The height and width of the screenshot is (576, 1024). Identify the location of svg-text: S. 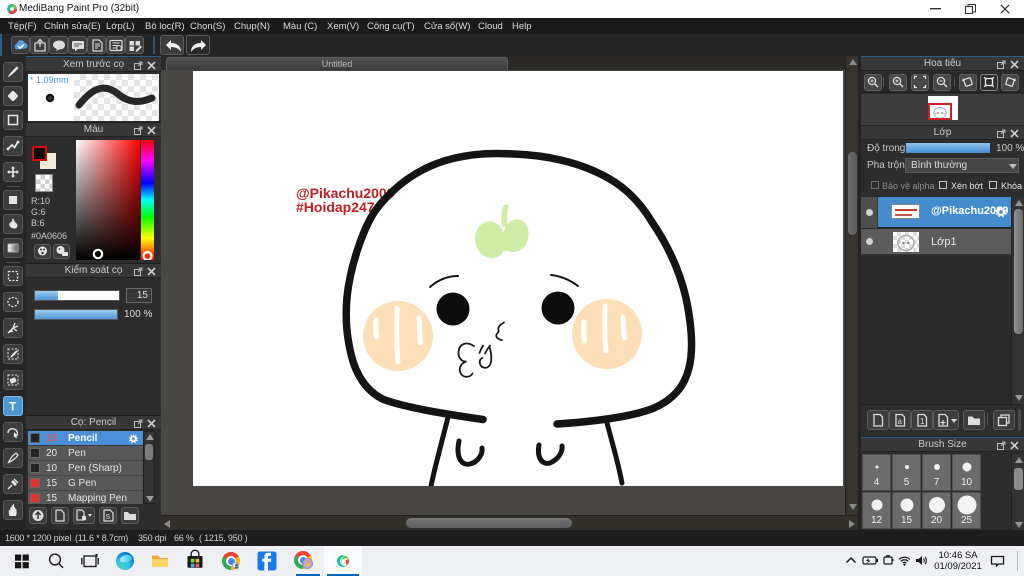
(108, 517).